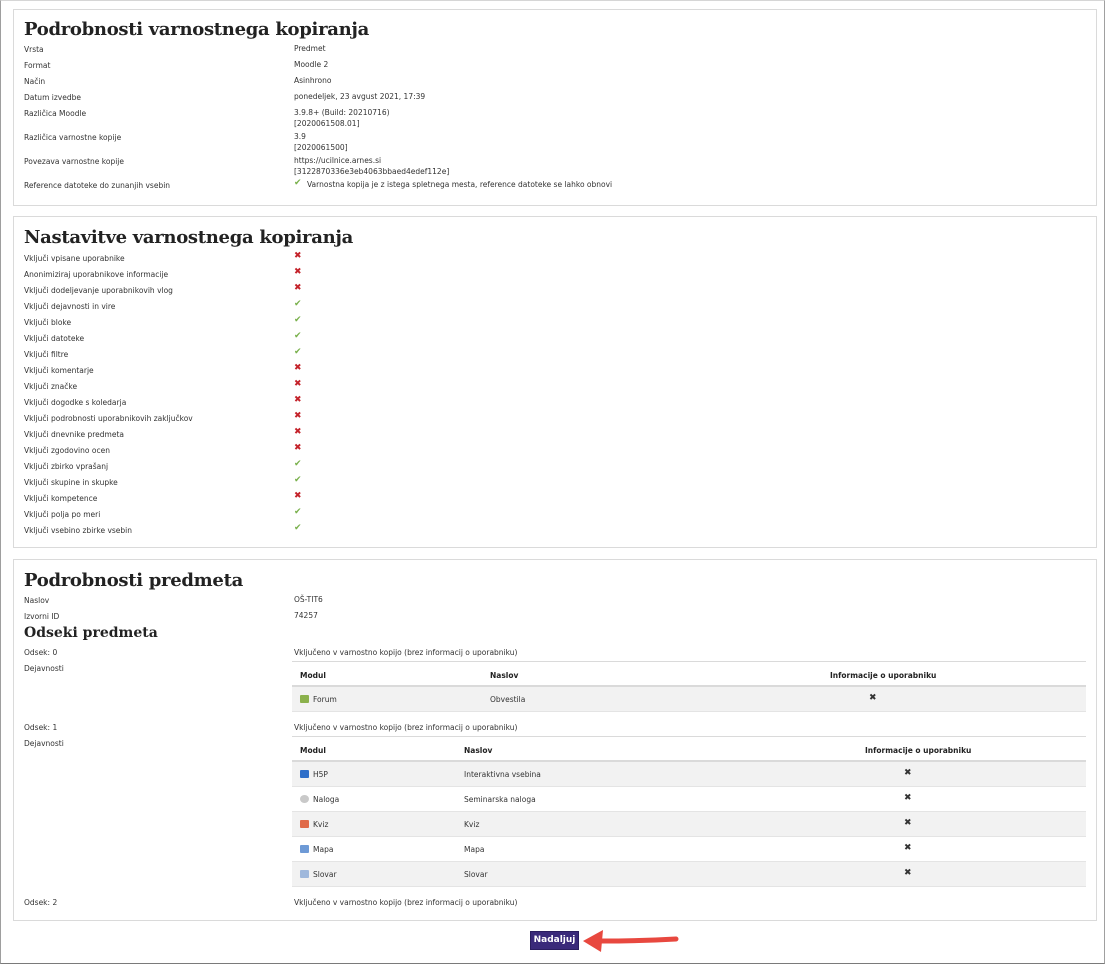  Describe the element at coordinates (472, 824) in the screenshot. I see `table-cell-title: Kviz` at that location.